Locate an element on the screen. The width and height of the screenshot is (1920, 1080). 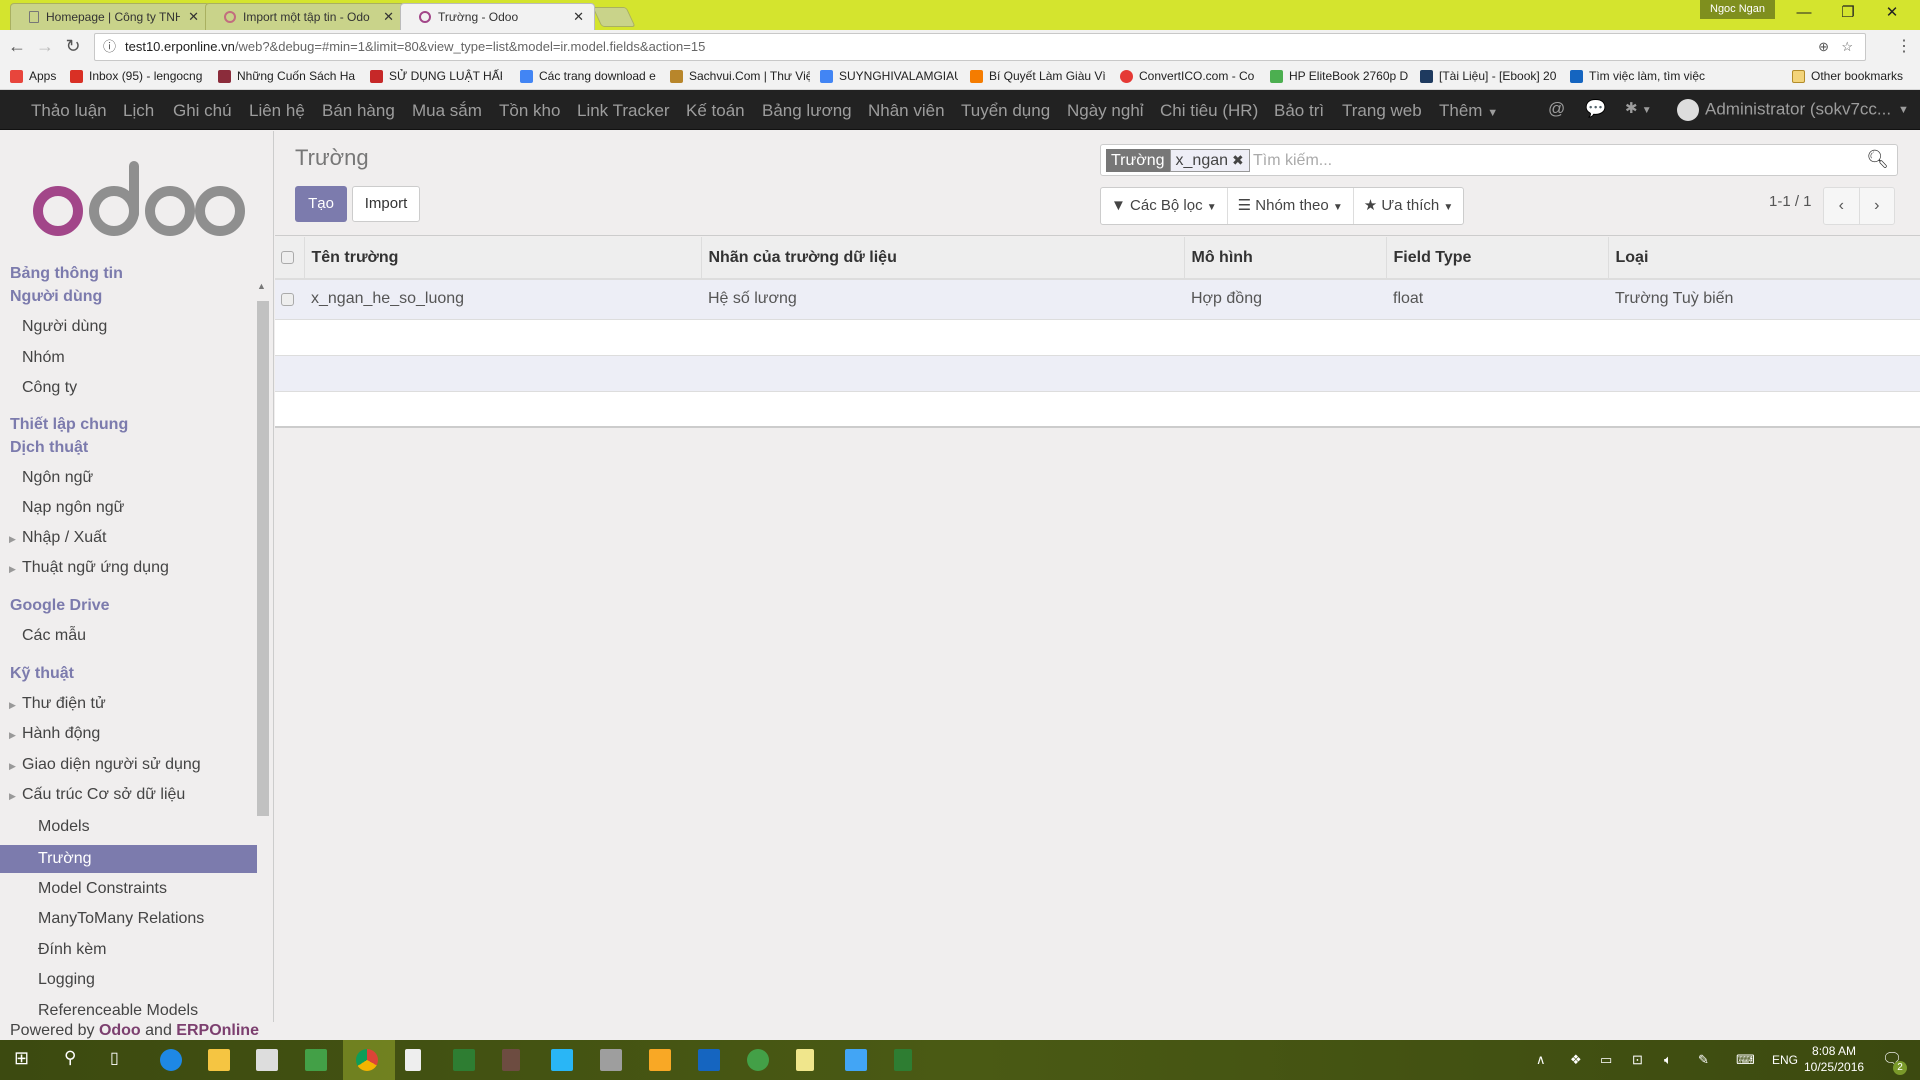
menu-trang-web: Trang web is located at coordinates (1382, 111).